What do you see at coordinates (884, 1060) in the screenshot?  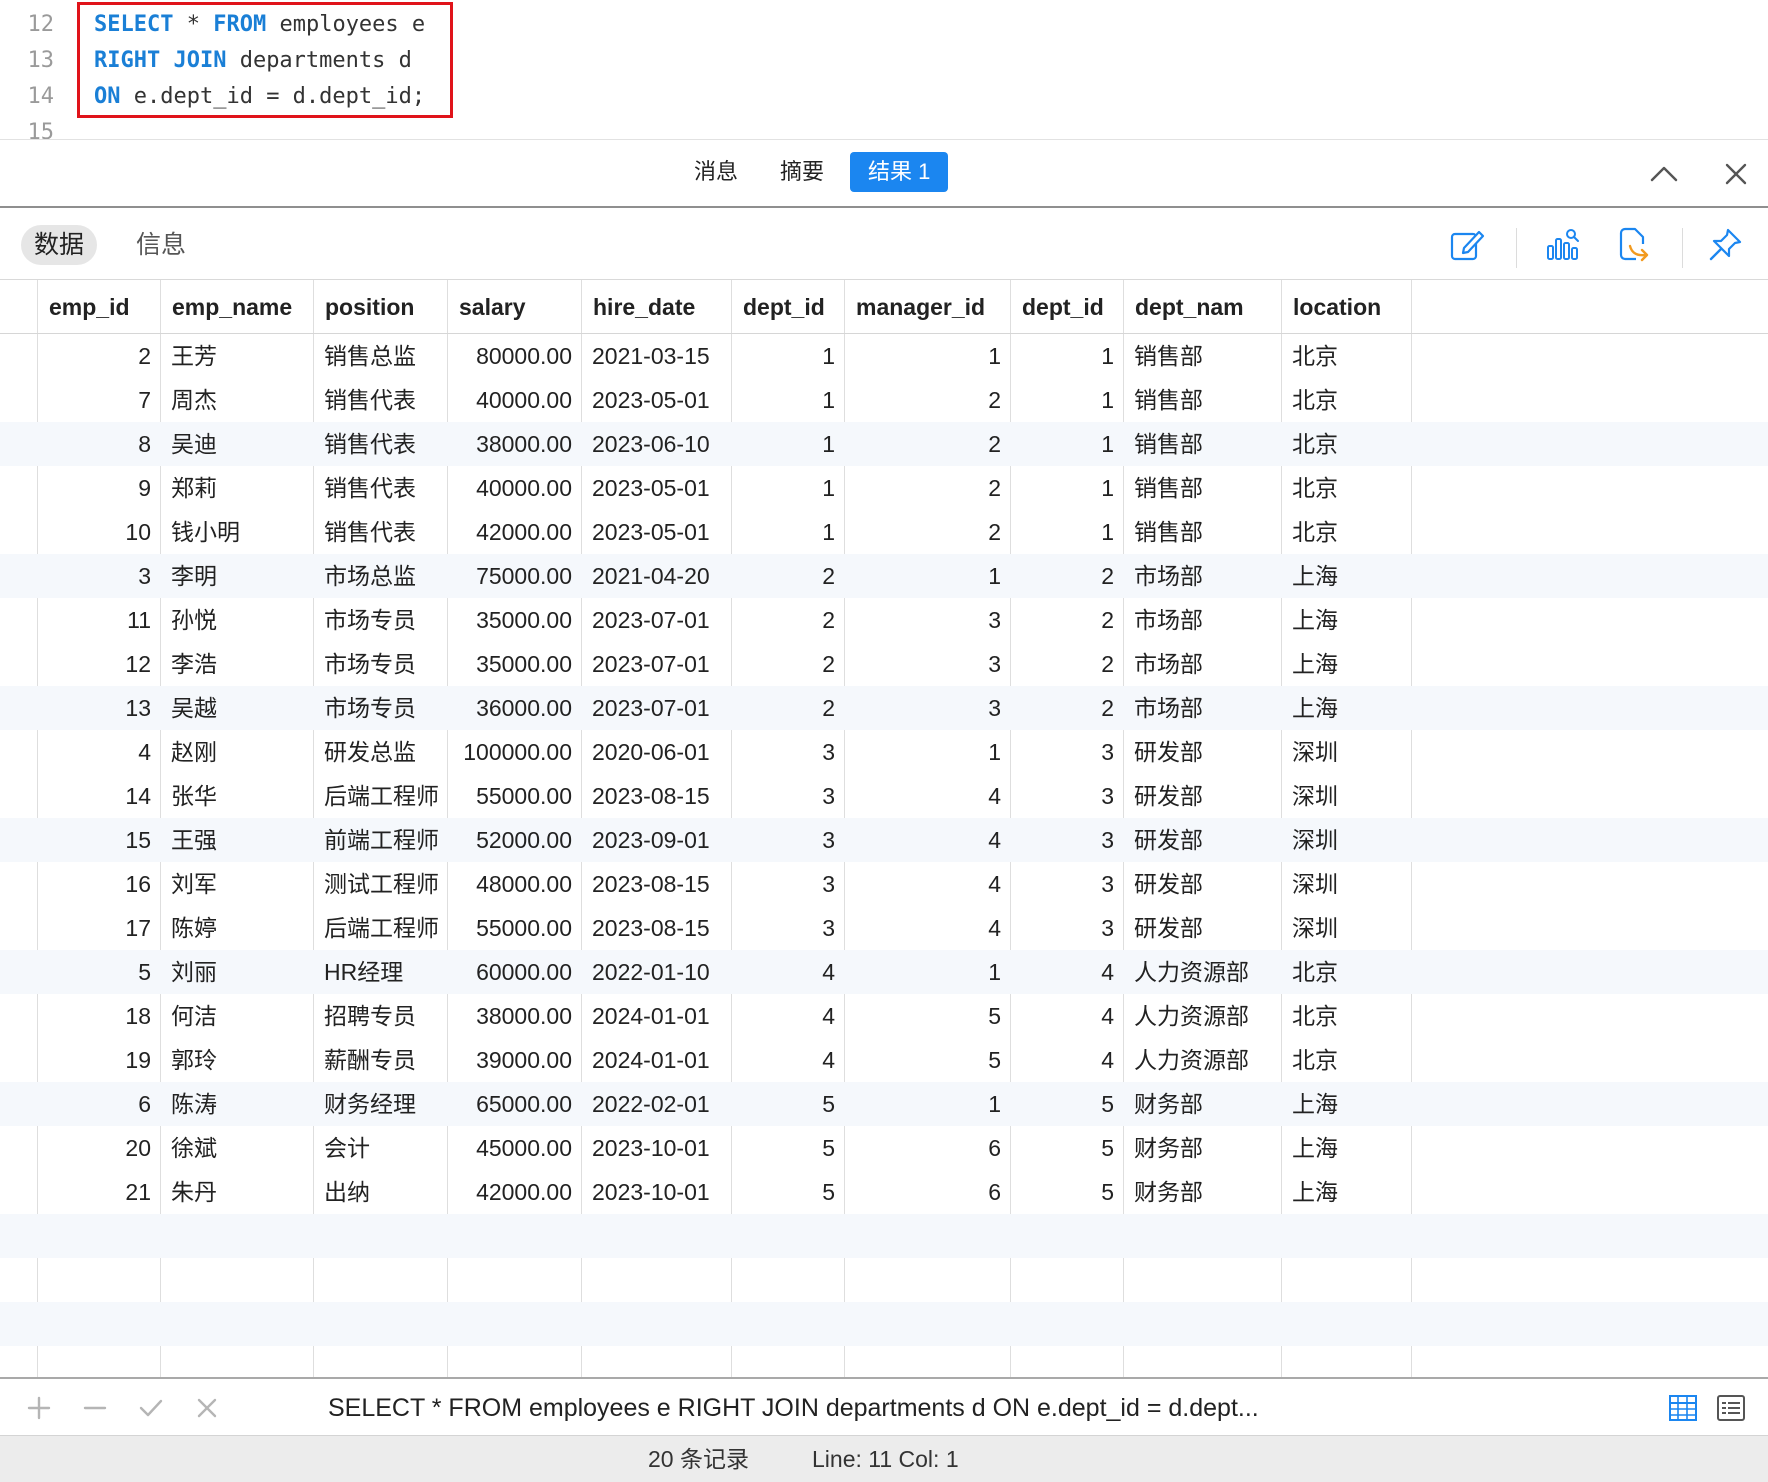 I see `table-row: 19 郭玲 薪酬专员 39000.00 2024-01-01 4 5 4 人力资源部 北京` at bounding box center [884, 1060].